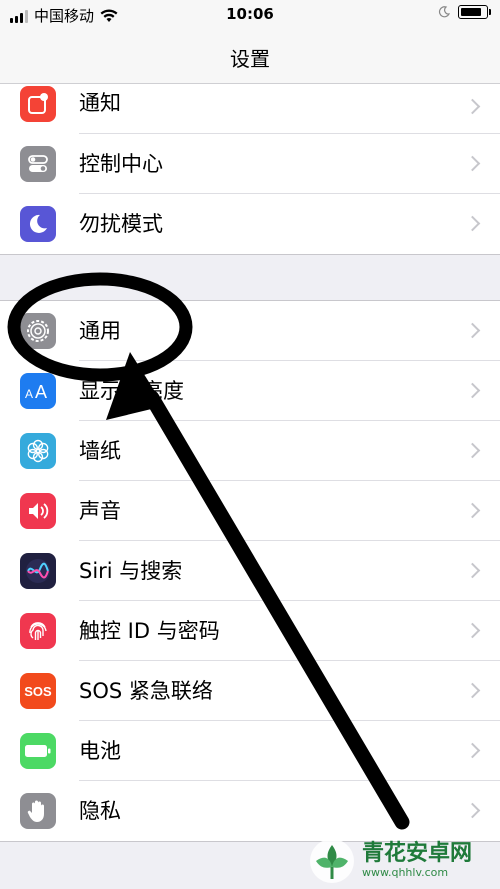  Describe the element at coordinates (250, 451) in the screenshot. I see `settings-row-wallpaper: 墙纸` at that location.